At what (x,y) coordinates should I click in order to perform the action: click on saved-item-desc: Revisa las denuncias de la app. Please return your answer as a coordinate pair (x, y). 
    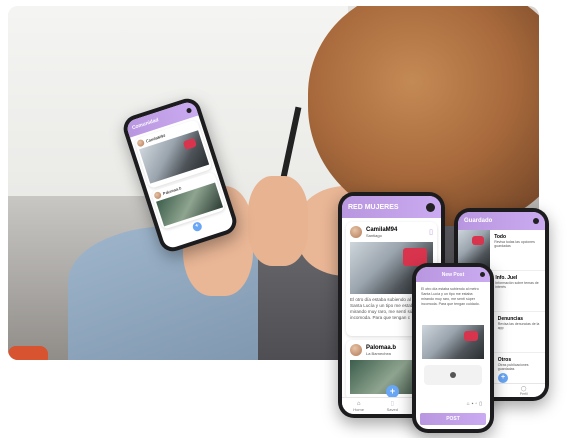
    Looking at the image, I should click on (518, 326).